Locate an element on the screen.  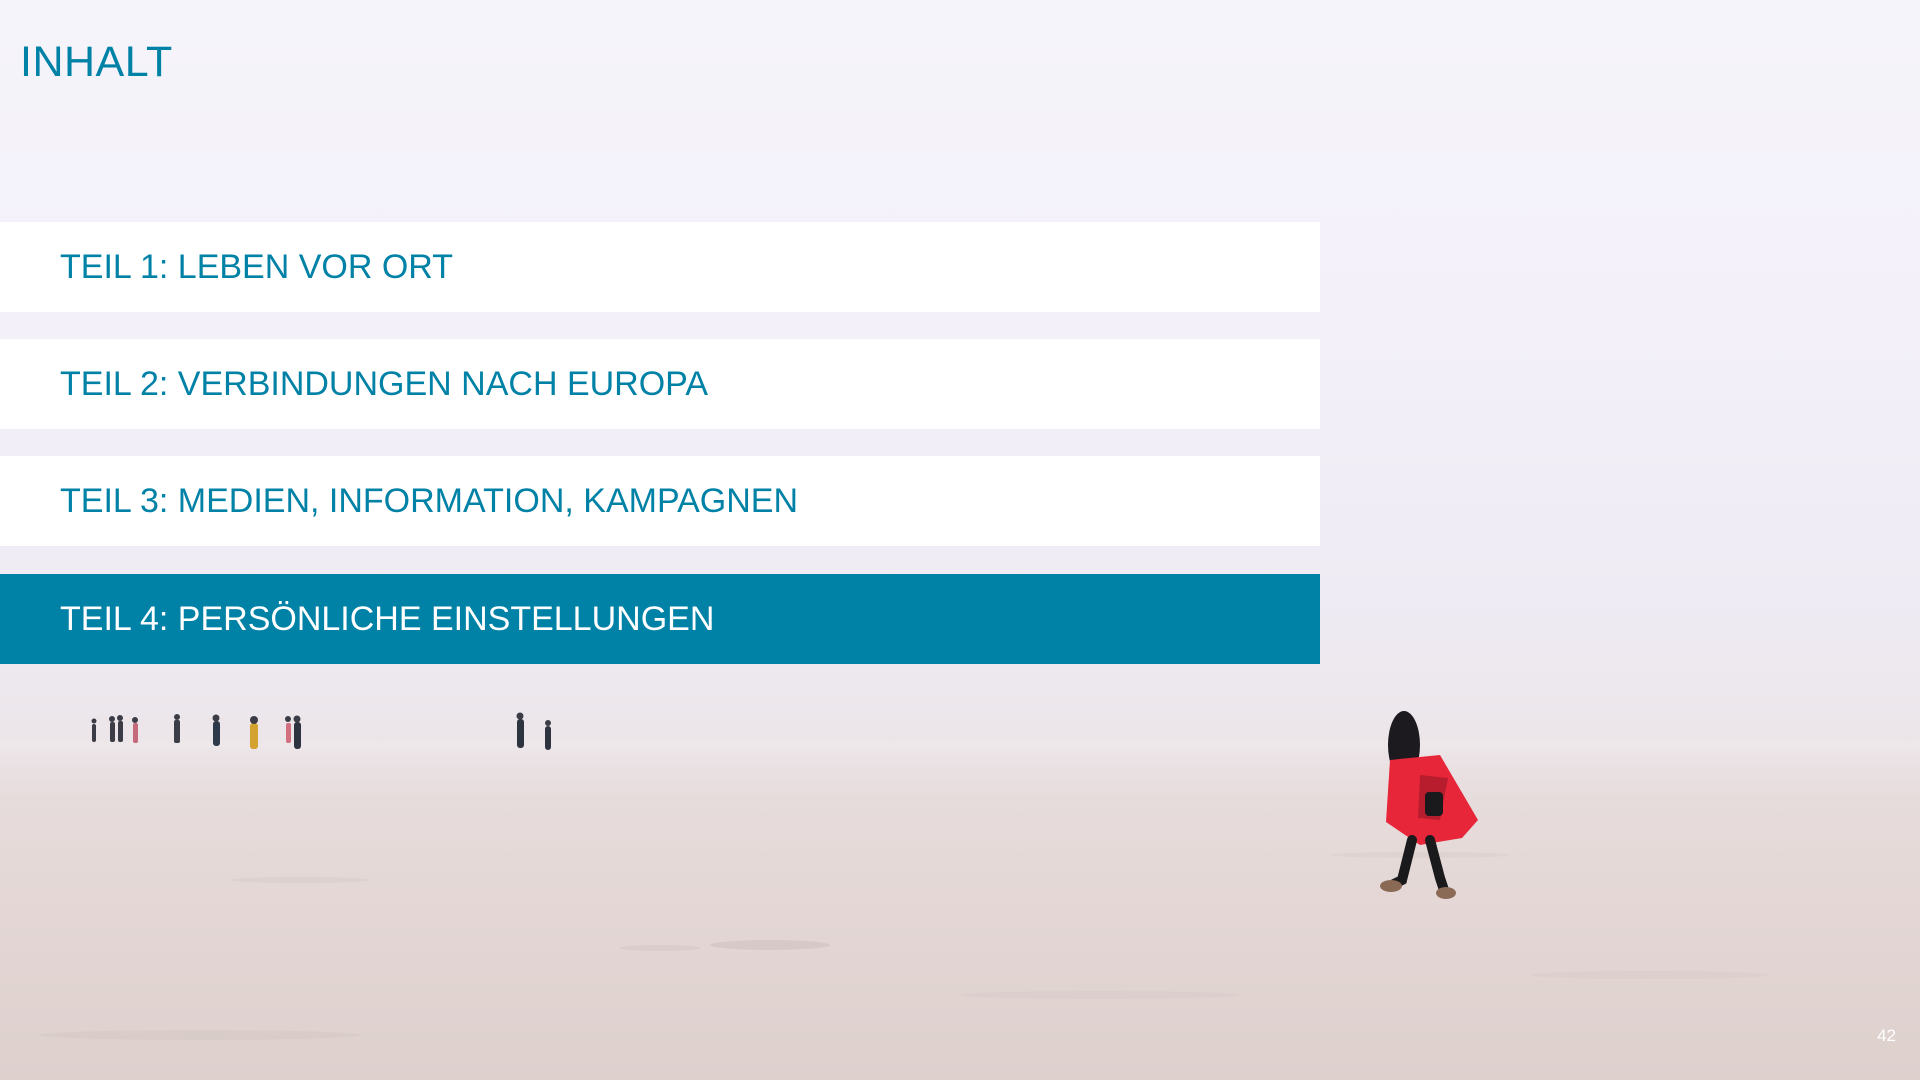
agenda-item-teil-1: TEIL 1: LEBEN VOR ORT is located at coordinates (660, 267).